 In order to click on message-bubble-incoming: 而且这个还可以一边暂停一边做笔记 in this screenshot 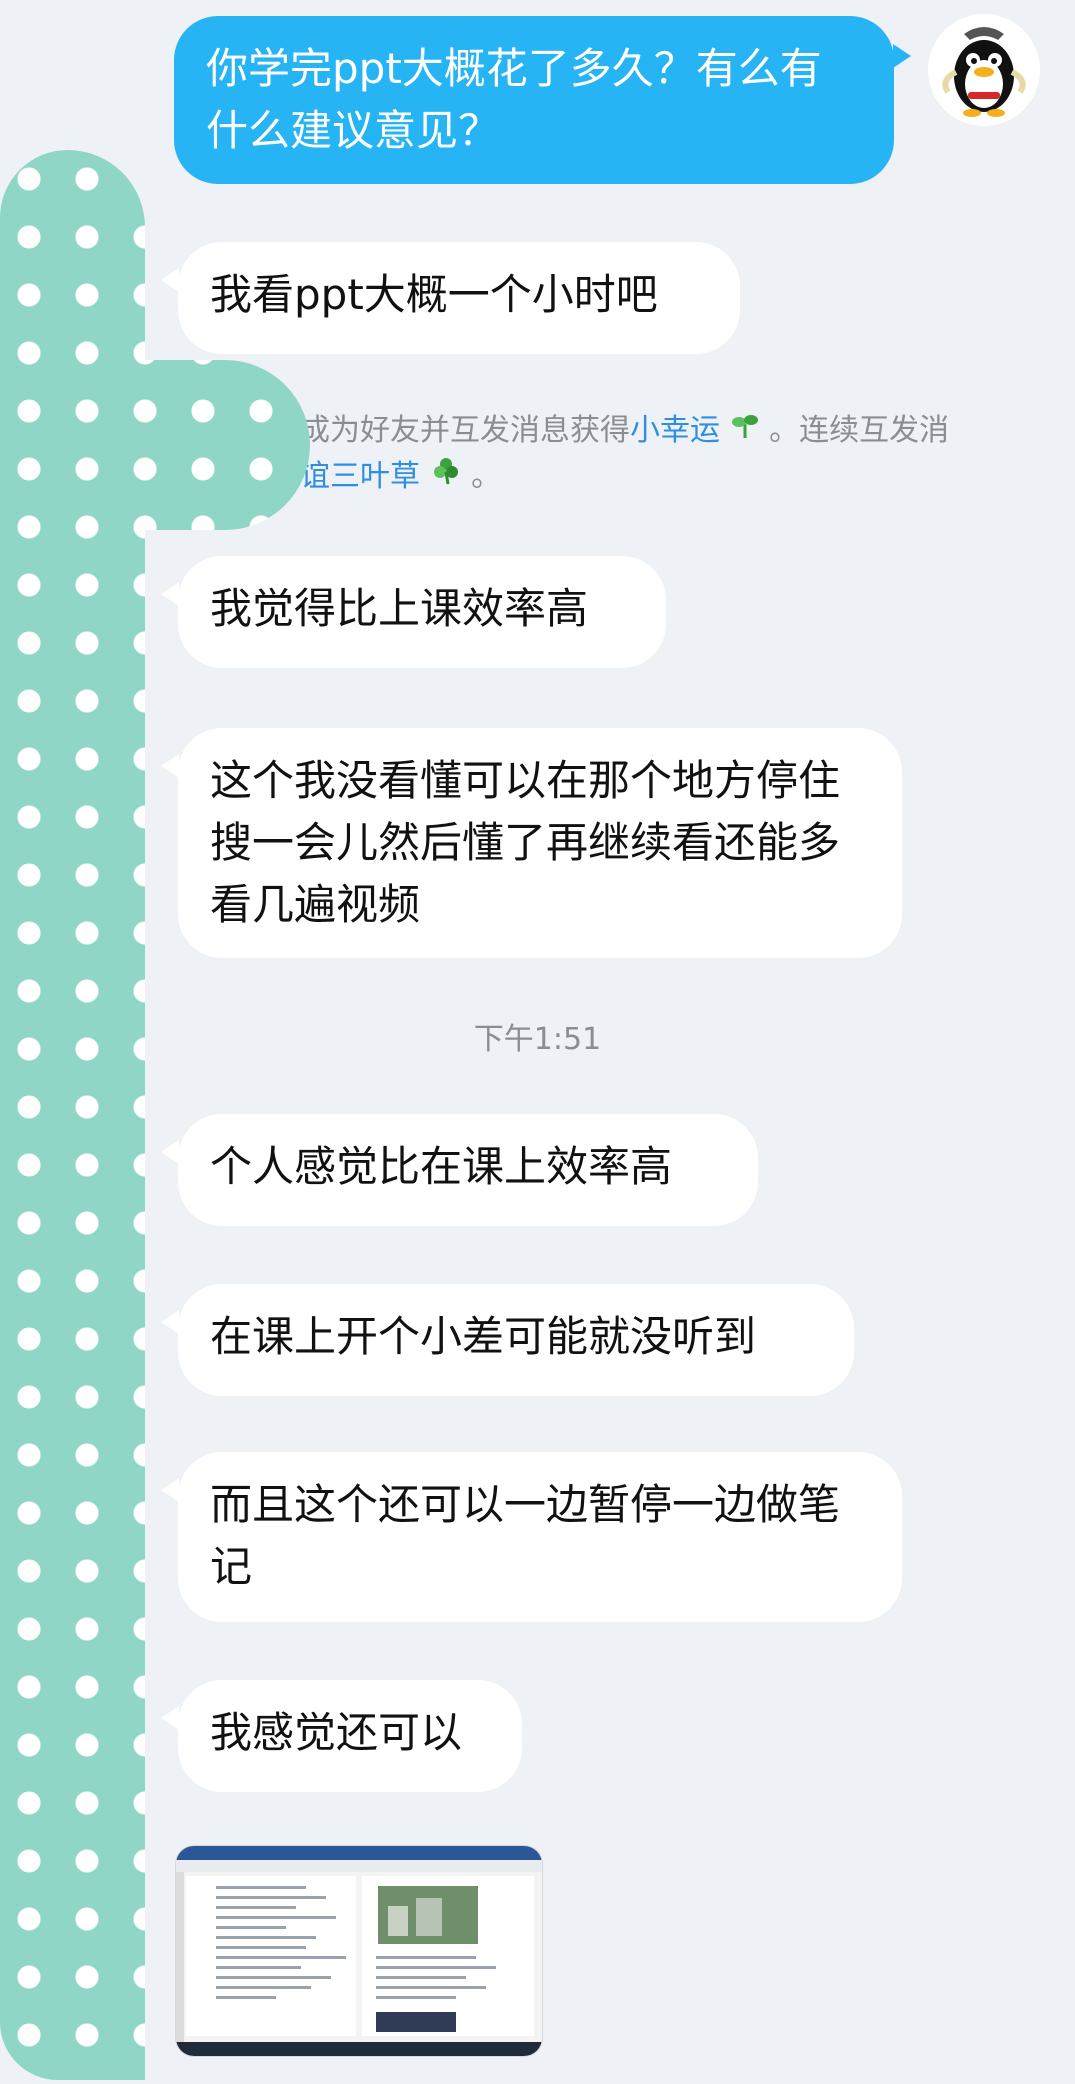, I will do `click(540, 1537)`.